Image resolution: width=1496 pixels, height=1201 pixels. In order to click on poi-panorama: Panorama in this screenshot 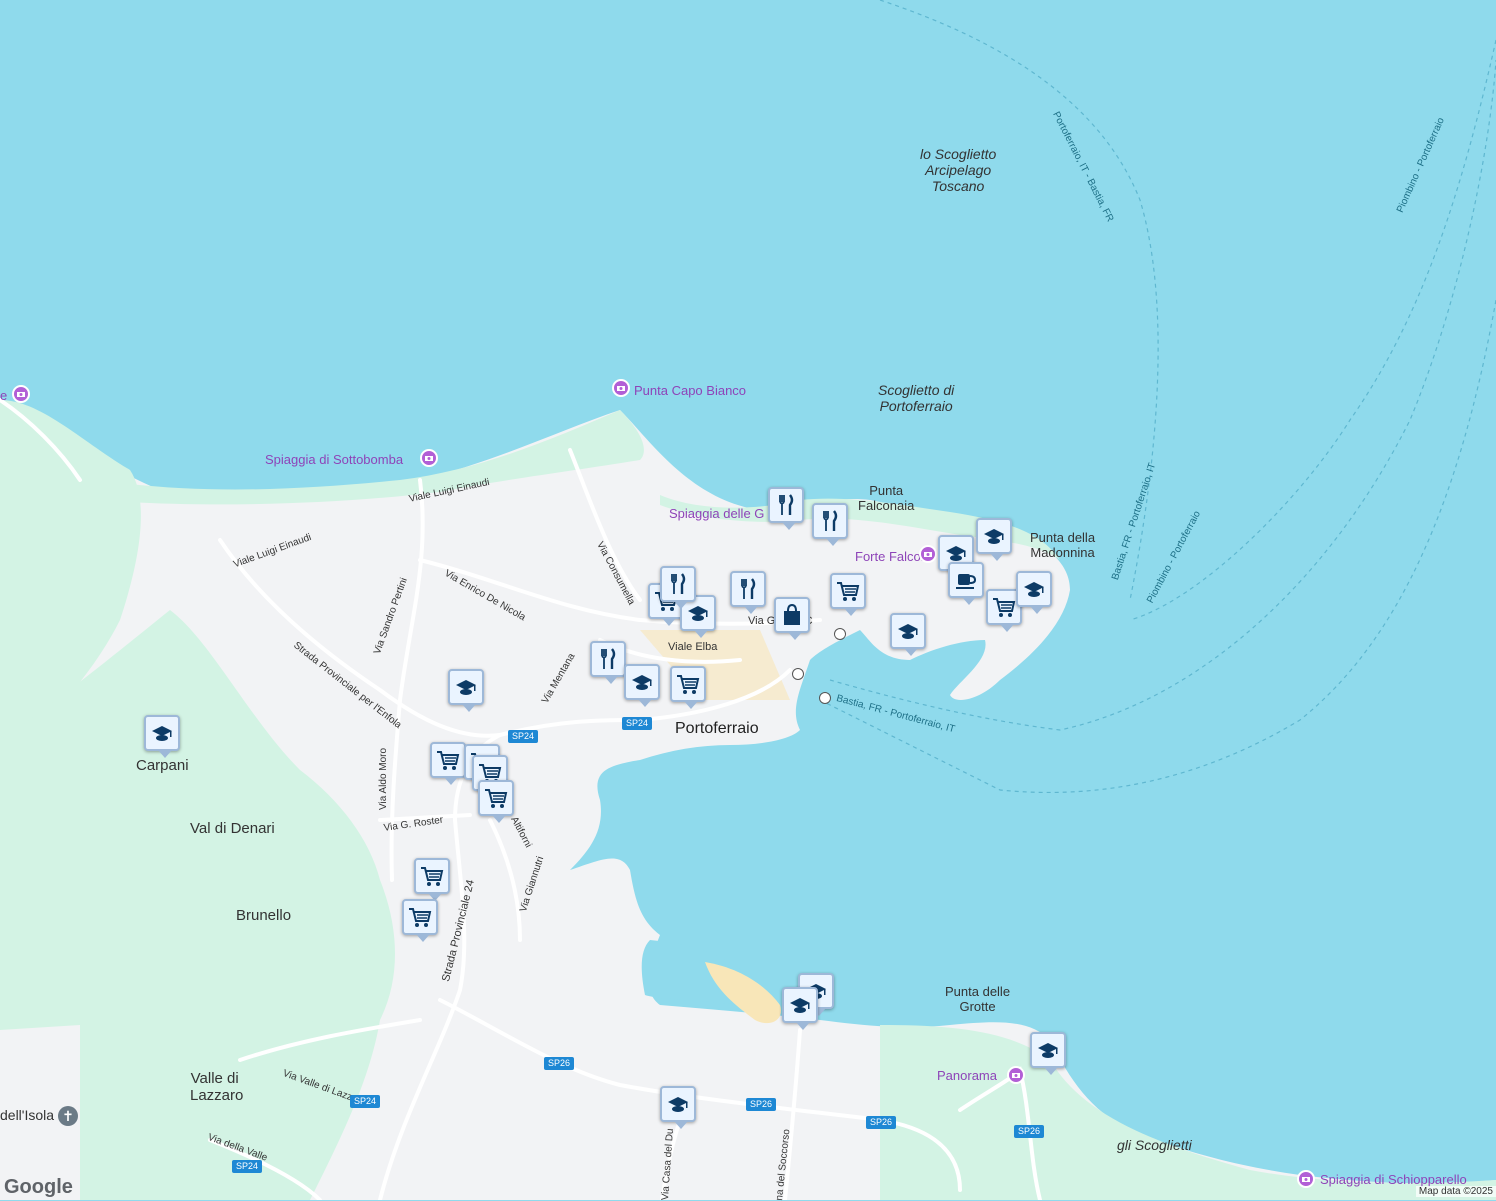, I will do `click(967, 1075)`.